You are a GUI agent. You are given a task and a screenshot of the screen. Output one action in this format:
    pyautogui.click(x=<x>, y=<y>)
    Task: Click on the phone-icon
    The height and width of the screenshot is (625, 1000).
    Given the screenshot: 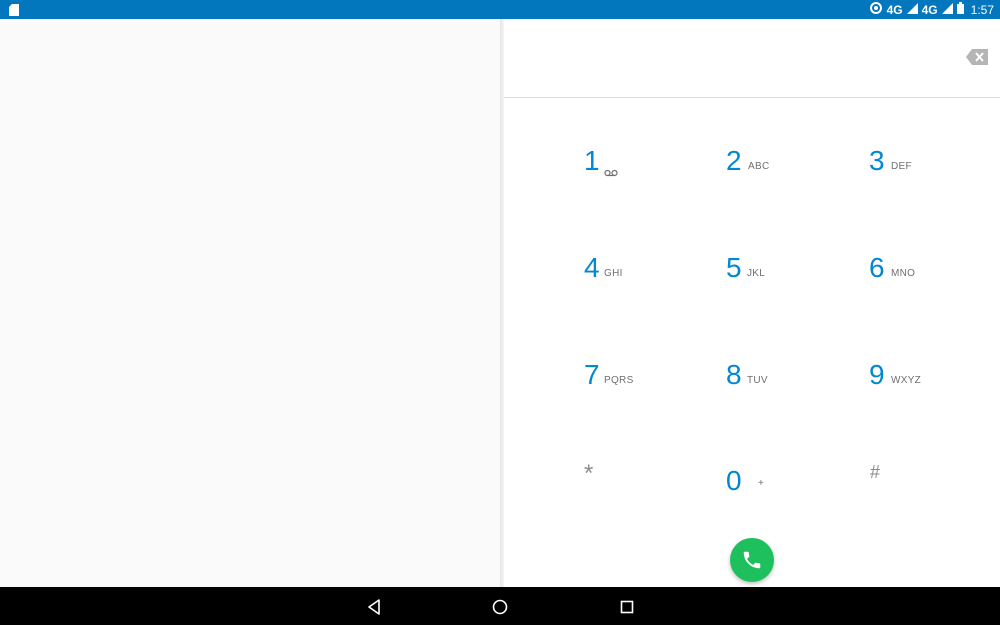 What is the action you would take?
    pyautogui.click(x=752, y=560)
    